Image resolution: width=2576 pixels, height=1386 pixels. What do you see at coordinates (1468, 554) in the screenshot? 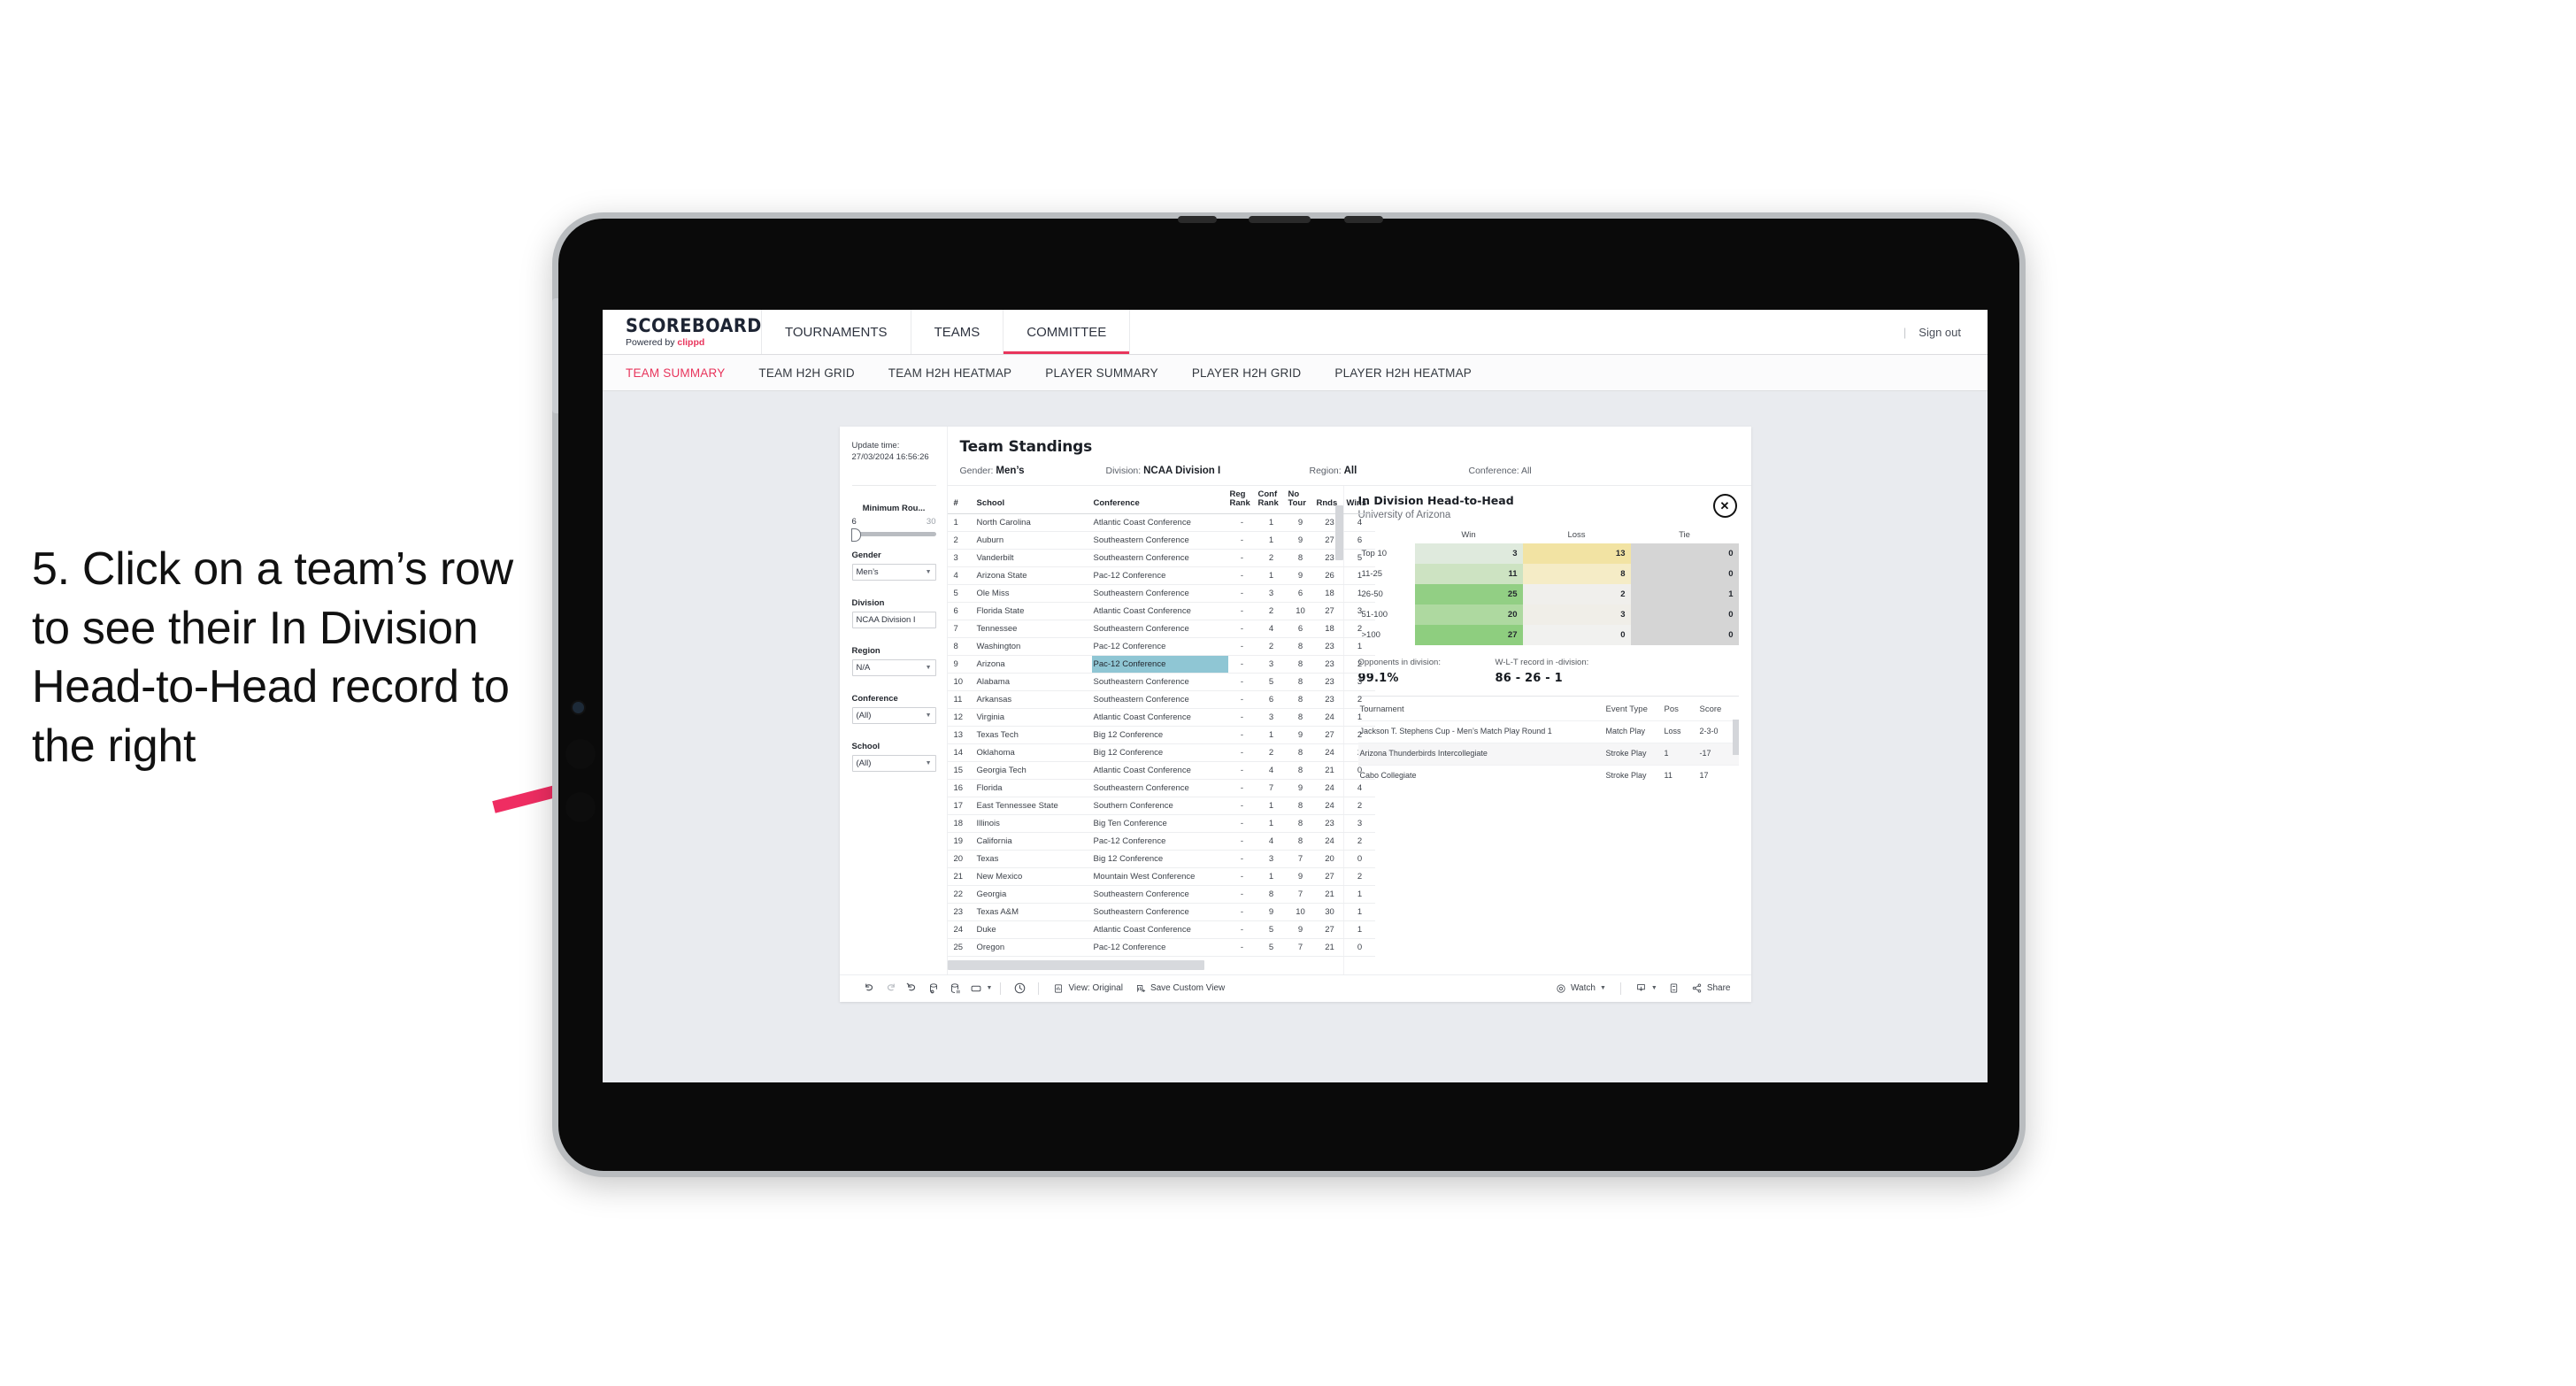
I see `h2h-cell-win: 3` at bounding box center [1468, 554].